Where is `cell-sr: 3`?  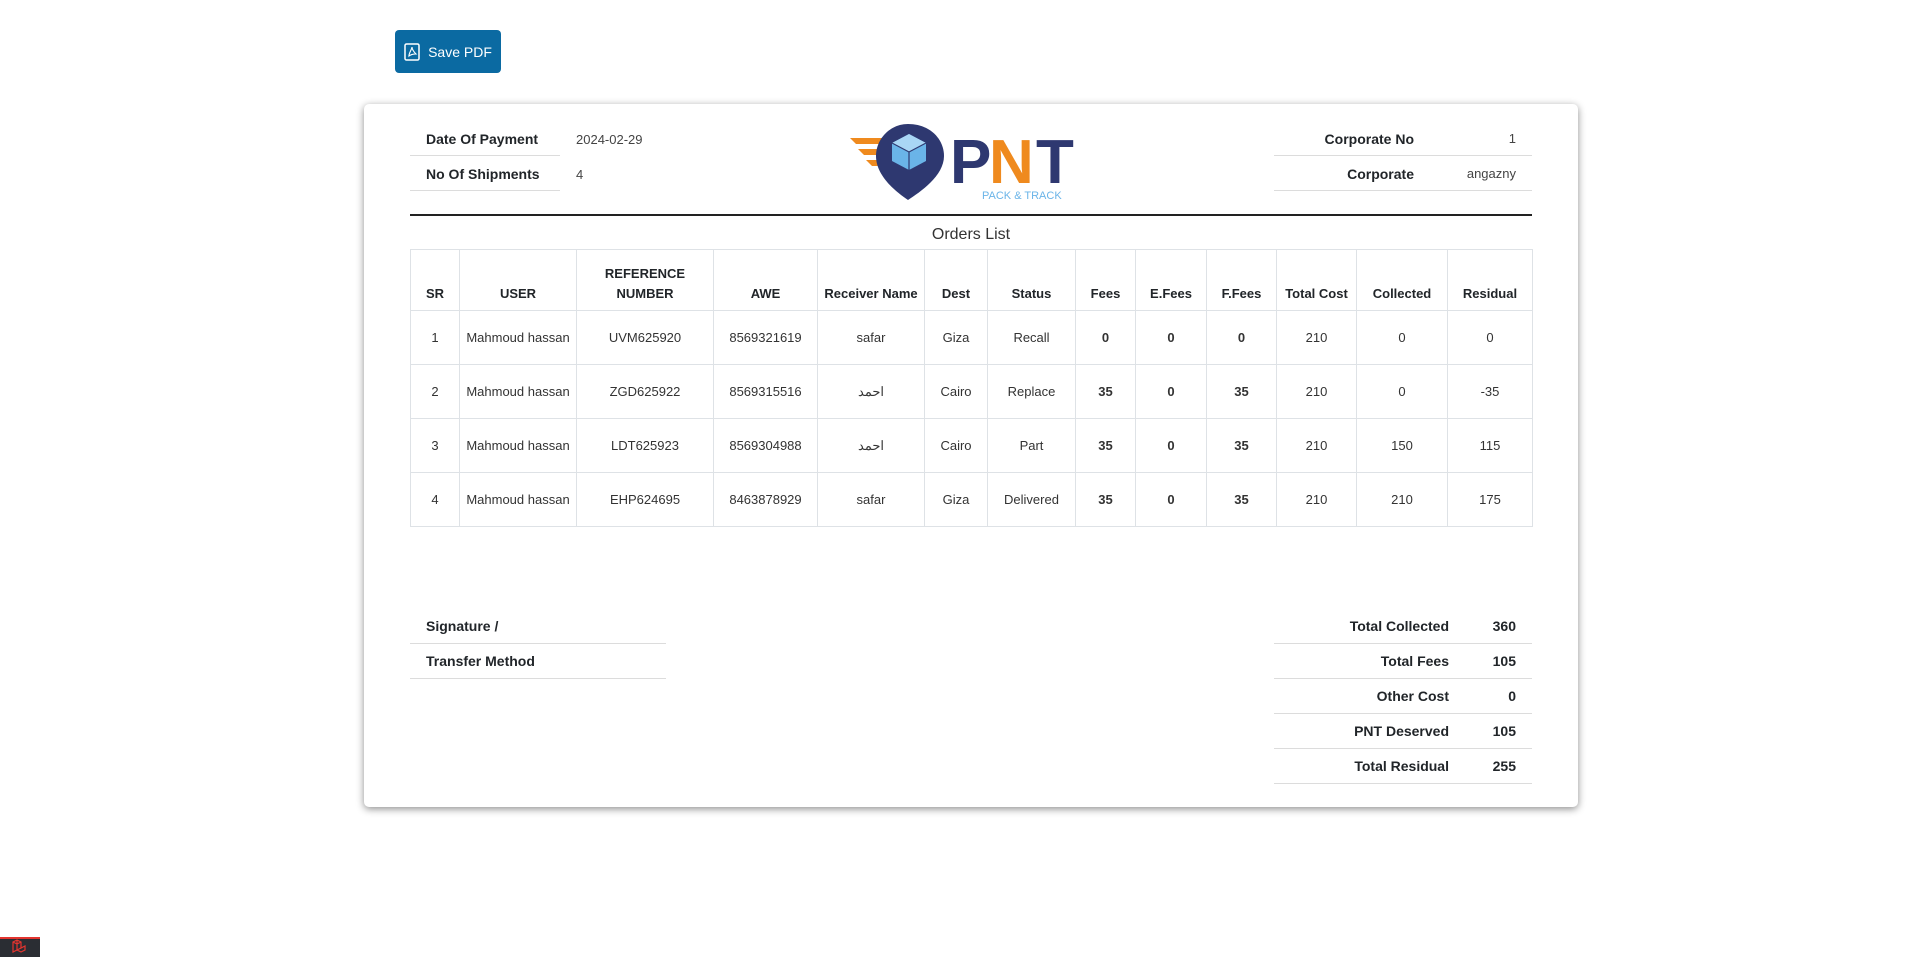
cell-sr: 3 is located at coordinates (435, 445).